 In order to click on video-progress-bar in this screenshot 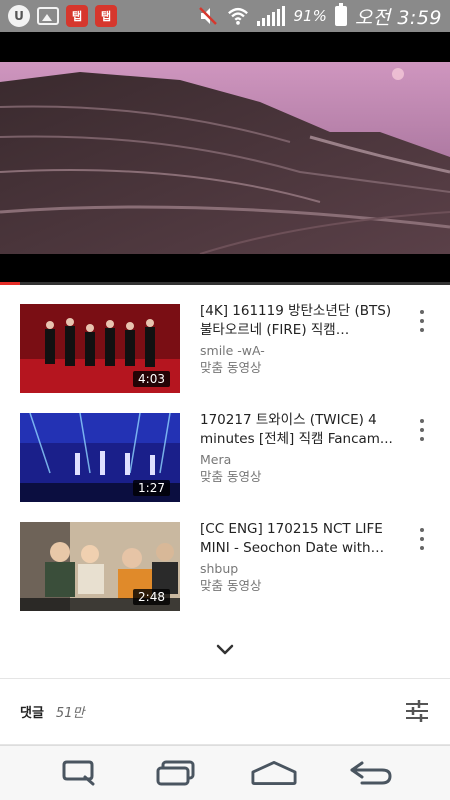, I will do `click(225, 283)`.